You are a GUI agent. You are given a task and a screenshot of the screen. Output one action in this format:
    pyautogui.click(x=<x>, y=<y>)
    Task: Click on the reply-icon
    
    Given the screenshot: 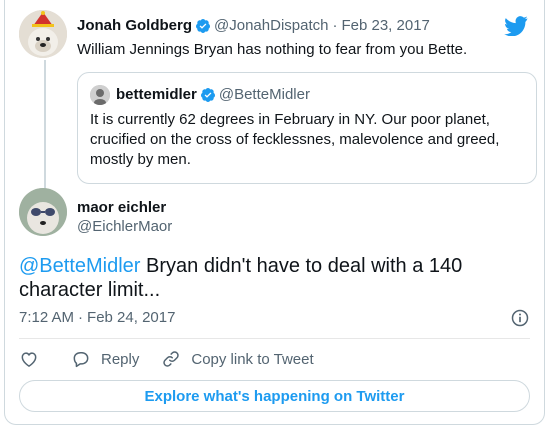 What is the action you would take?
    pyautogui.click(x=81, y=360)
    